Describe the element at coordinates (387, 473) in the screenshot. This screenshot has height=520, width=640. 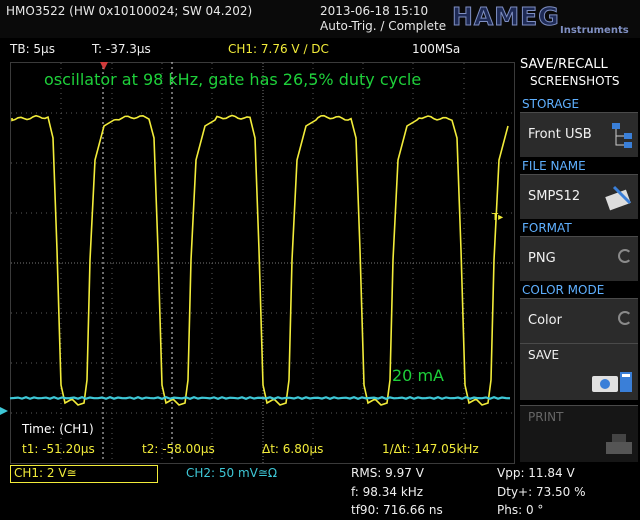
I see `meas-rms: RMS: 9.97 V` at that location.